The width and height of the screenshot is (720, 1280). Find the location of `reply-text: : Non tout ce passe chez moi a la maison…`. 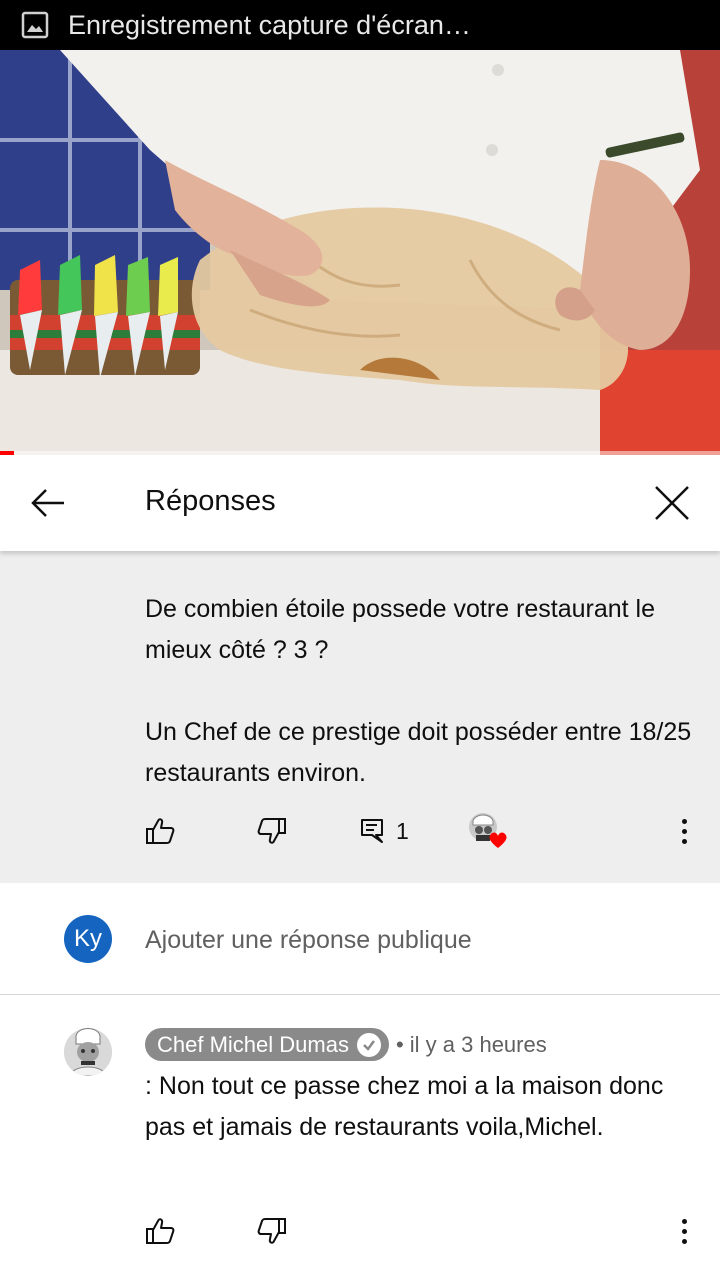

reply-text: : Non tout ce passe chez moi a la maison… is located at coordinates (404, 1106).